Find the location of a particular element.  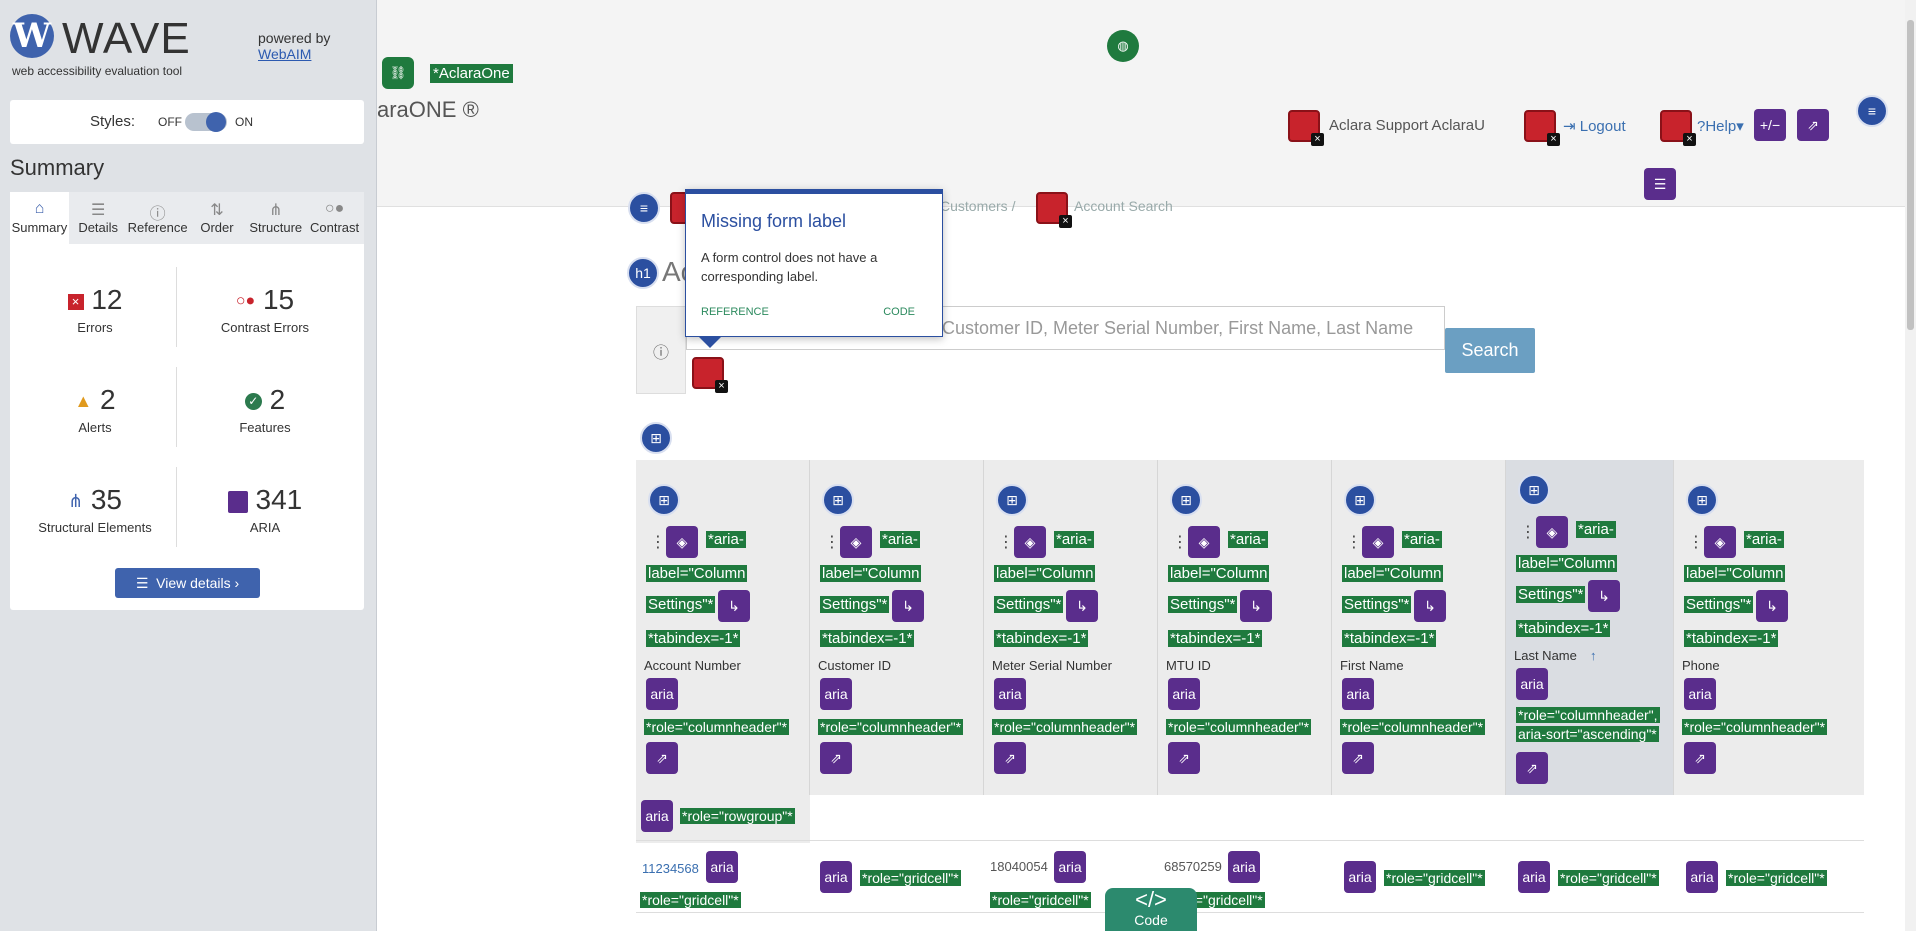

errors-label: Errors is located at coordinates (95, 327).